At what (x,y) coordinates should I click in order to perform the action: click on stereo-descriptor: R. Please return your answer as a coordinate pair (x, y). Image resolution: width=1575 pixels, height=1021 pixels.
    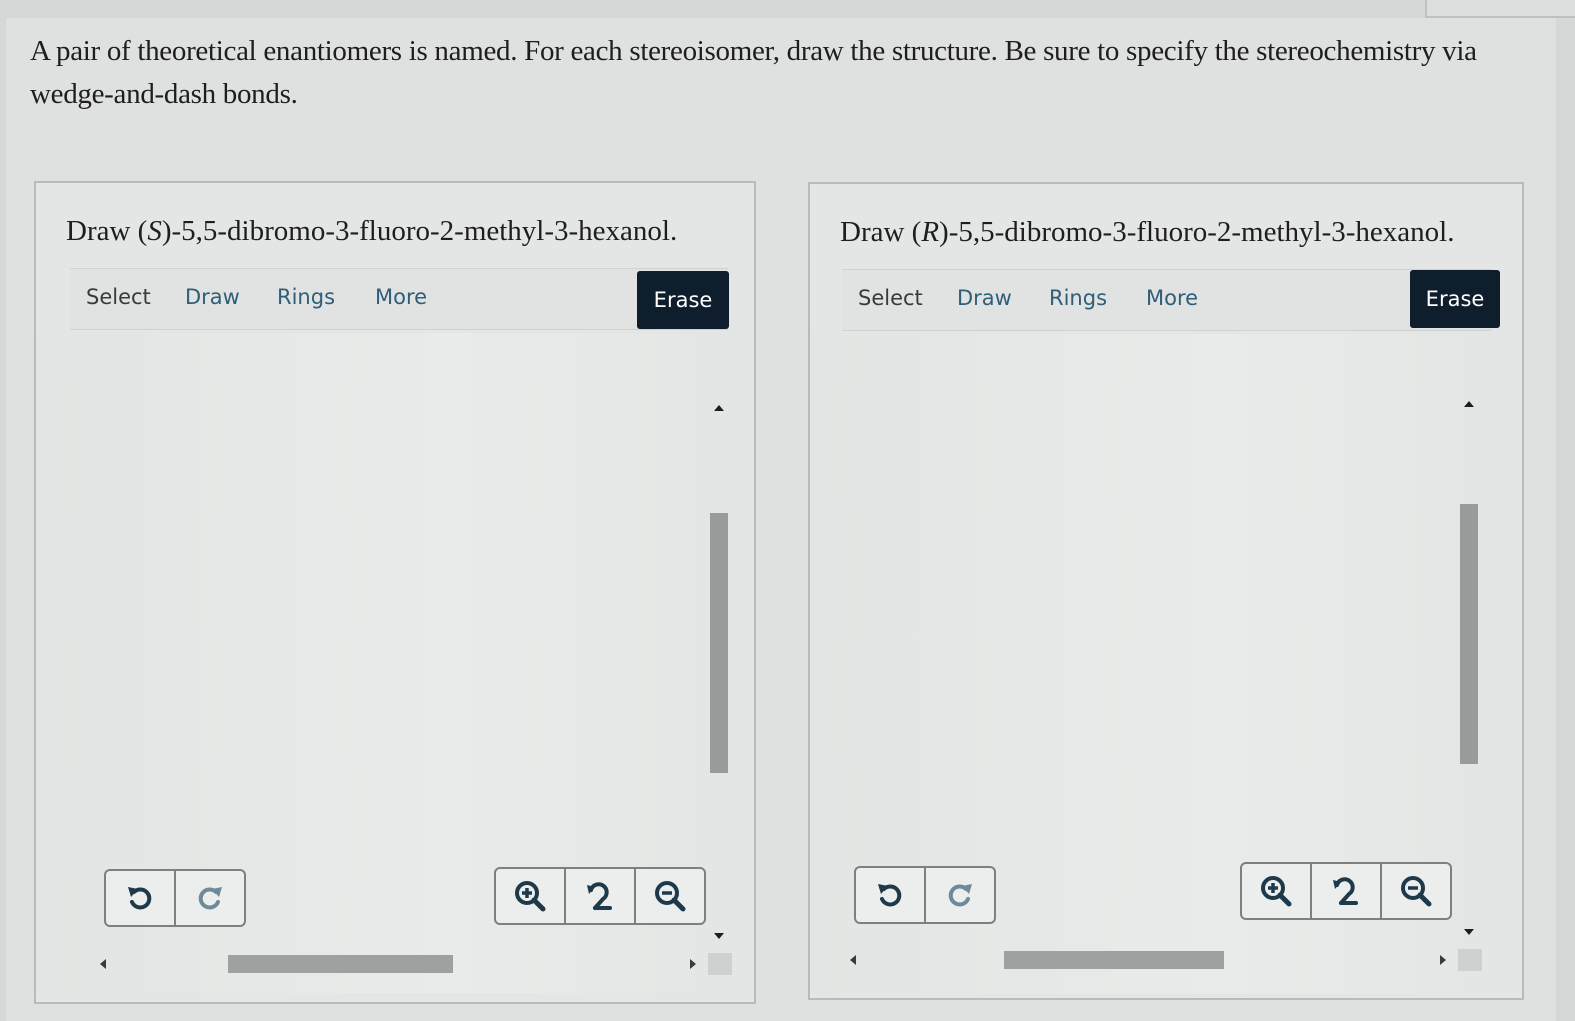
    Looking at the image, I should click on (930, 232).